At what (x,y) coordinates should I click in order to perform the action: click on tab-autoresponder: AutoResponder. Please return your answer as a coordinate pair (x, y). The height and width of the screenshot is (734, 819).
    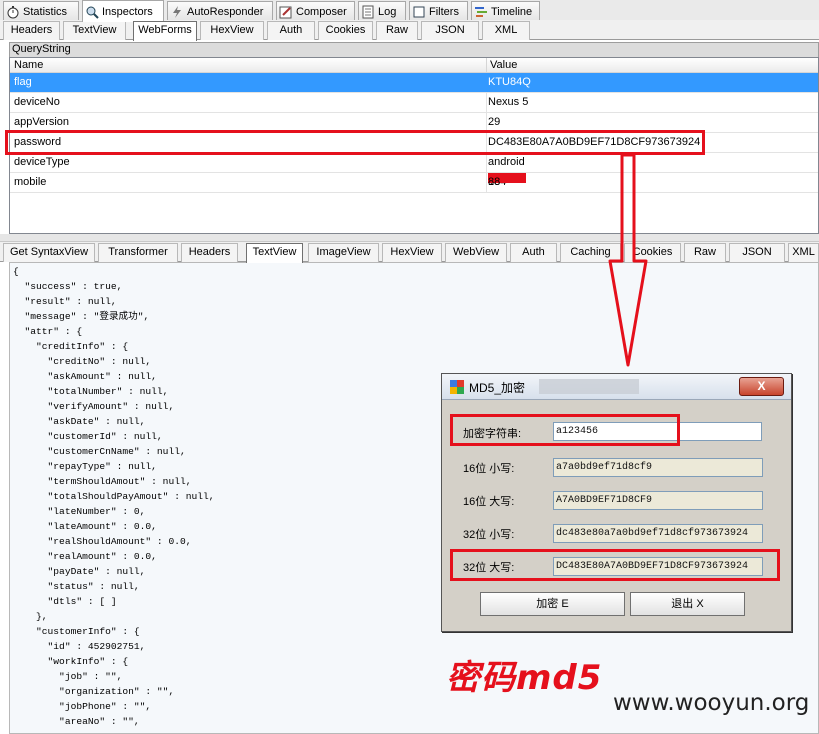
    Looking at the image, I should click on (220, 11).